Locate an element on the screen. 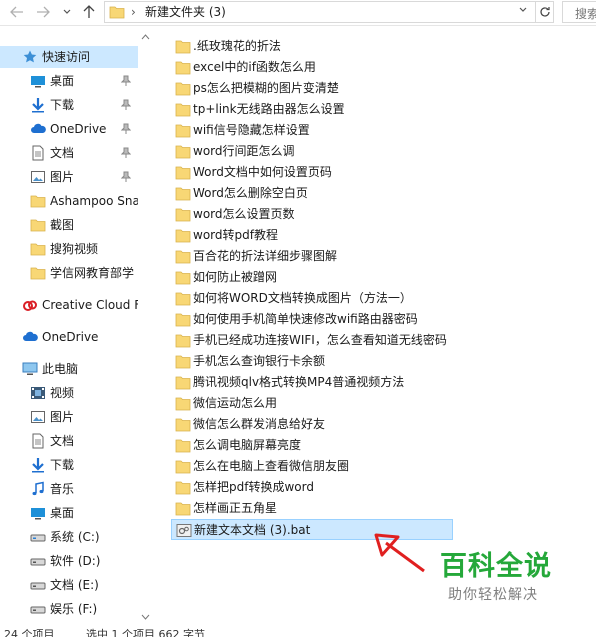 The height and width of the screenshot is (637, 596). status-selection: 选中 1 个项目 662 字节 is located at coordinates (145, 632).